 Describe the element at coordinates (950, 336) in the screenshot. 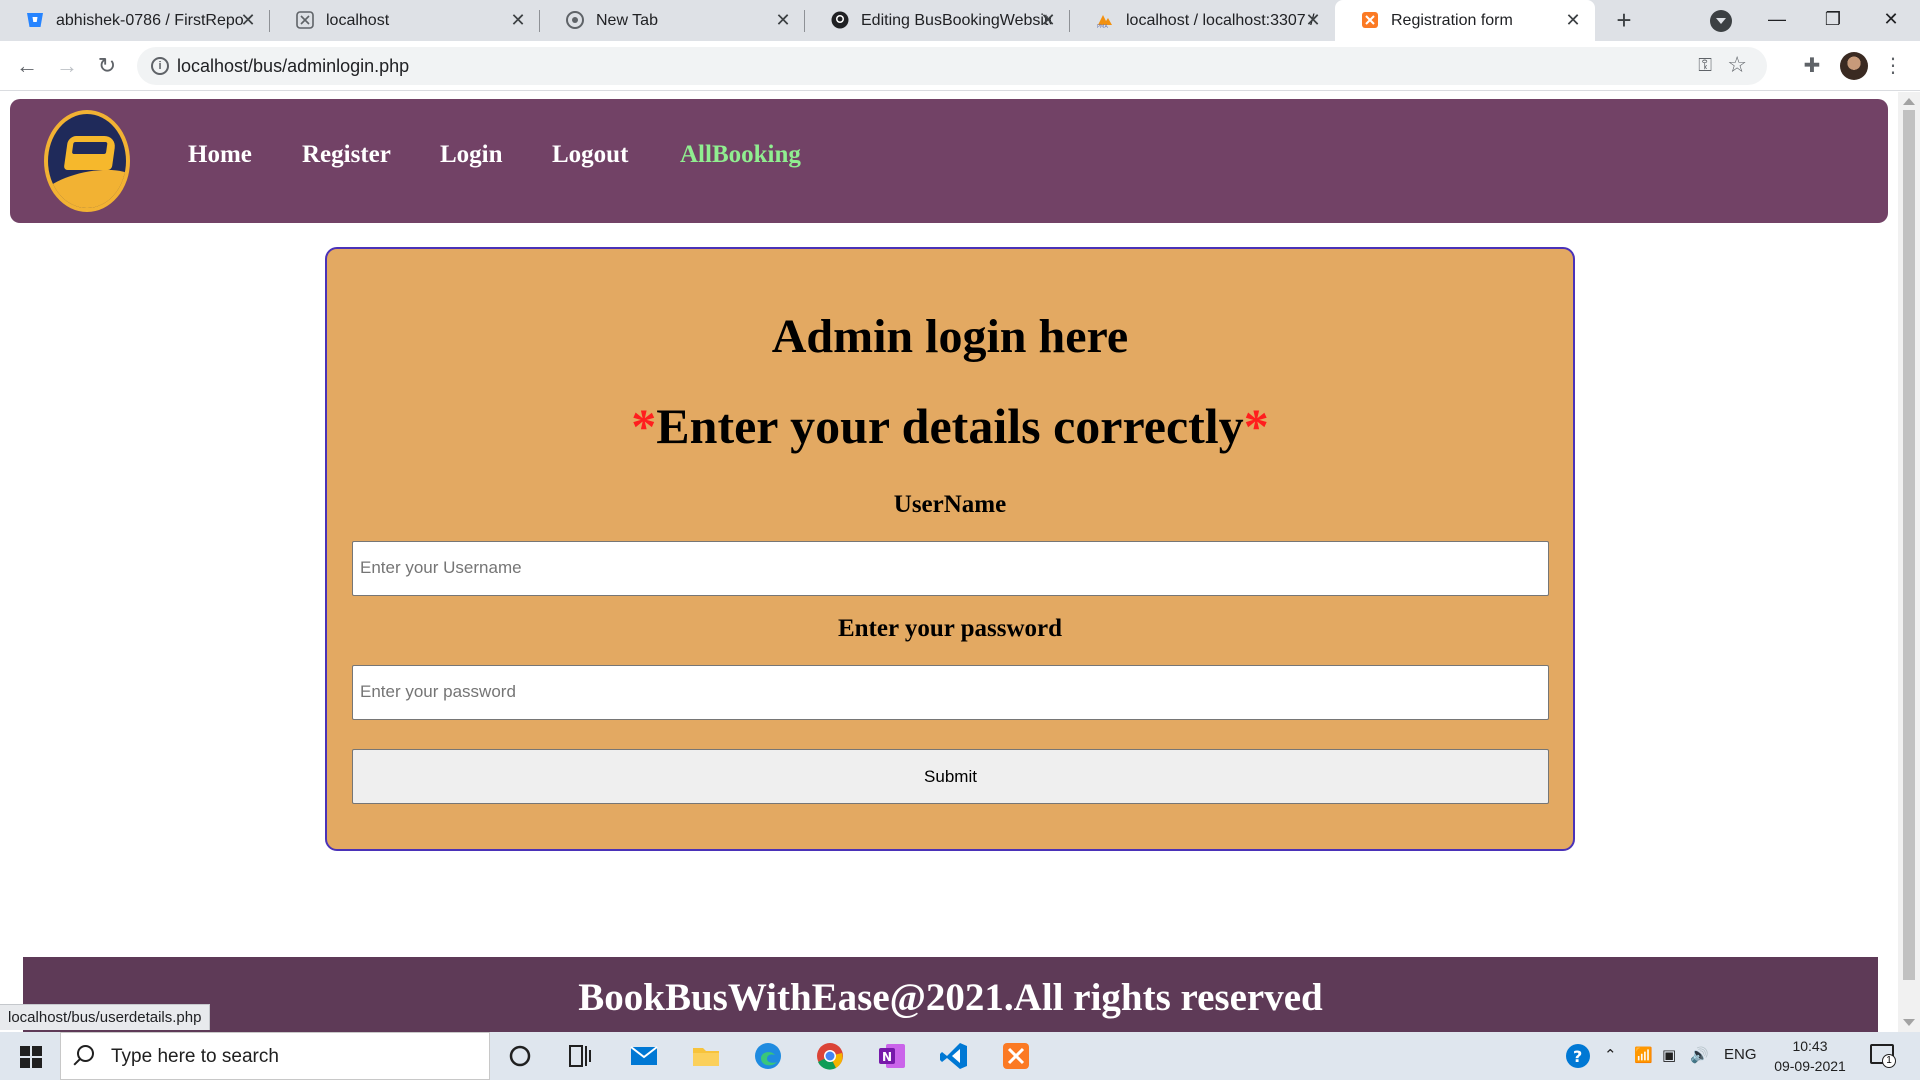

I see `page-title: Admin login here` at that location.